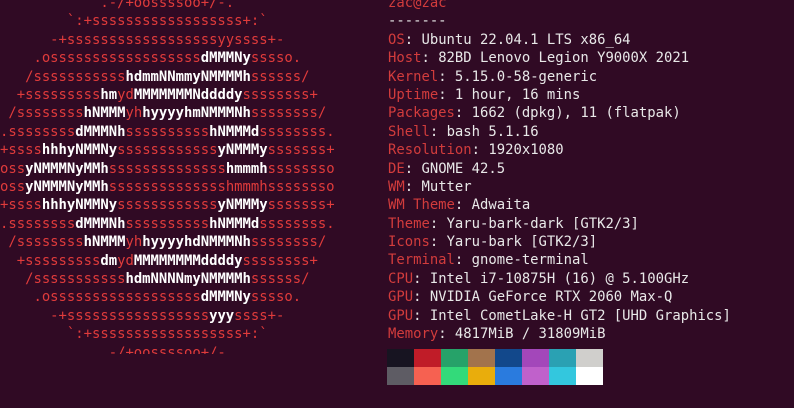 This screenshot has height=408, width=794. I want to click on logo-segment: -+sssssssssssssssss, so click(105, 315).